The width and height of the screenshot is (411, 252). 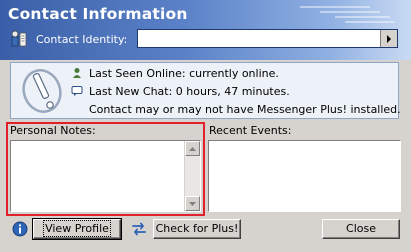 I want to click on recent-events-label: Recent Events:, so click(x=250, y=130).